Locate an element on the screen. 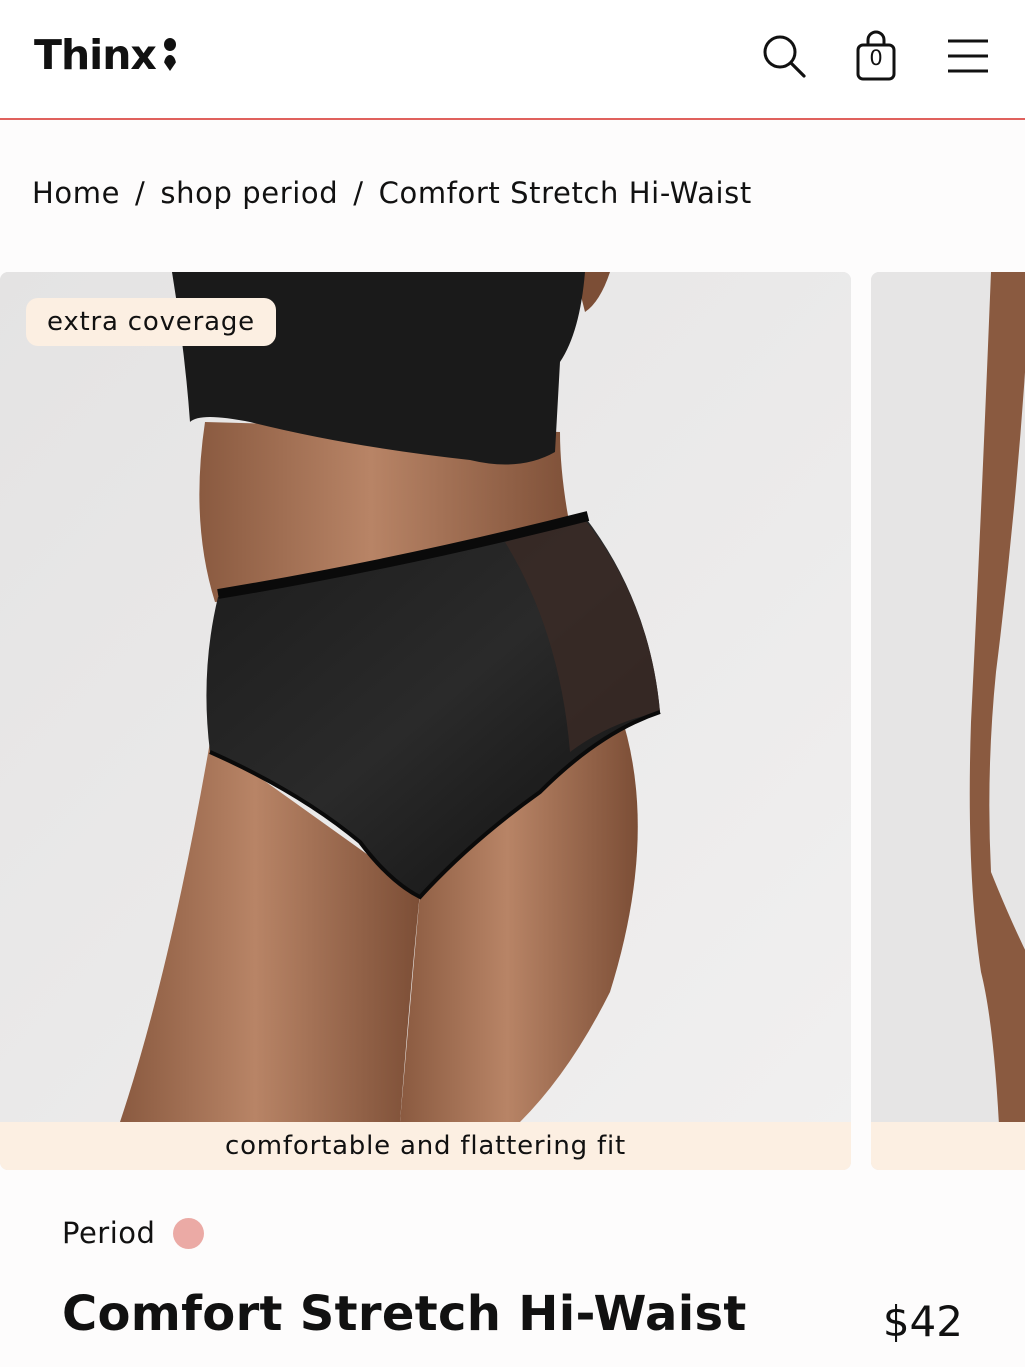  cart-count: 0 is located at coordinates (876, 58).